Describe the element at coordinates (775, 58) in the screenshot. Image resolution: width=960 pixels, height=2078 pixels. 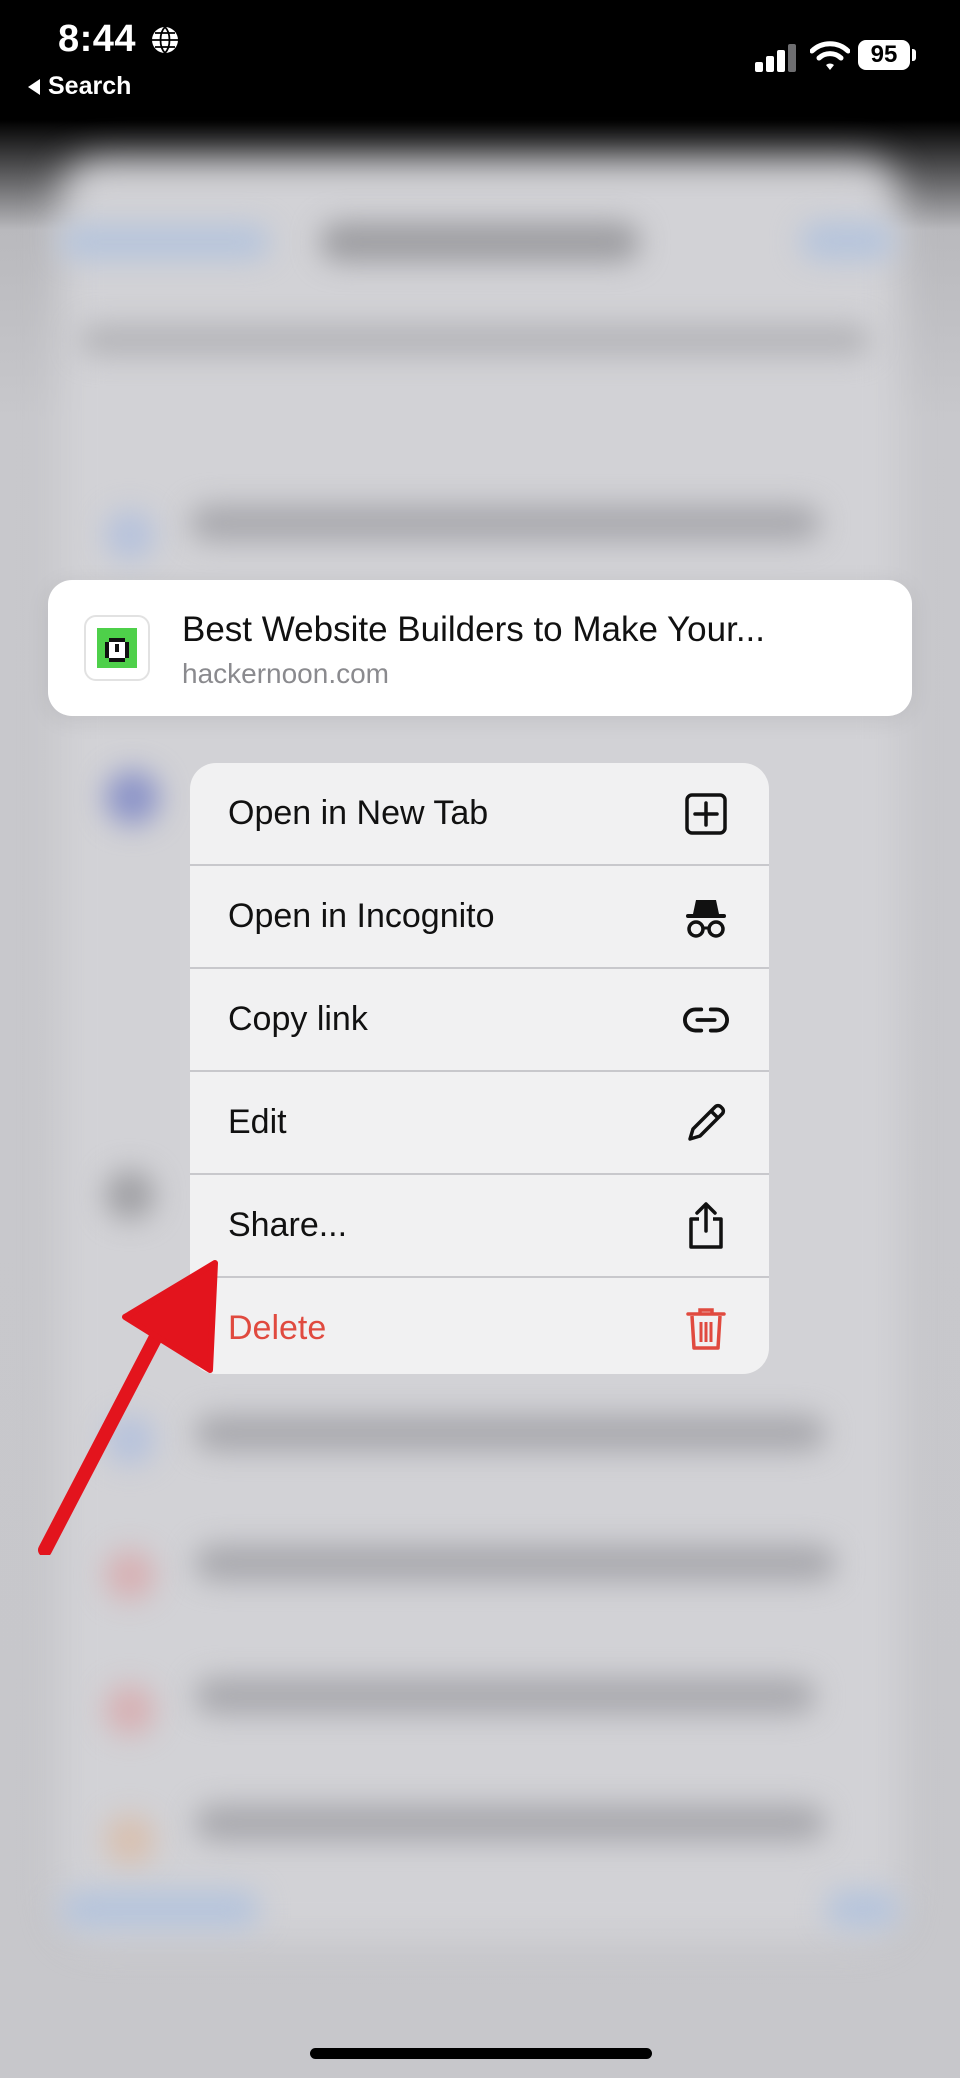
I see `cellular-signal-icon` at that location.